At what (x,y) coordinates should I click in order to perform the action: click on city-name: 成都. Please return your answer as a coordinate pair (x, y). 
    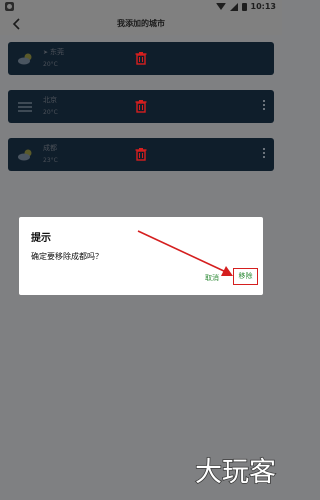
    Looking at the image, I should click on (50, 148).